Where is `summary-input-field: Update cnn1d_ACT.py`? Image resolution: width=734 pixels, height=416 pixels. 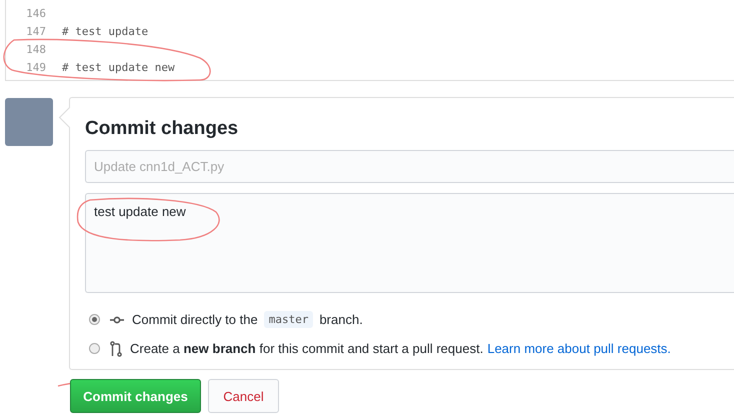
summary-input-field: Update cnn1d_ACT.py is located at coordinates (409, 166).